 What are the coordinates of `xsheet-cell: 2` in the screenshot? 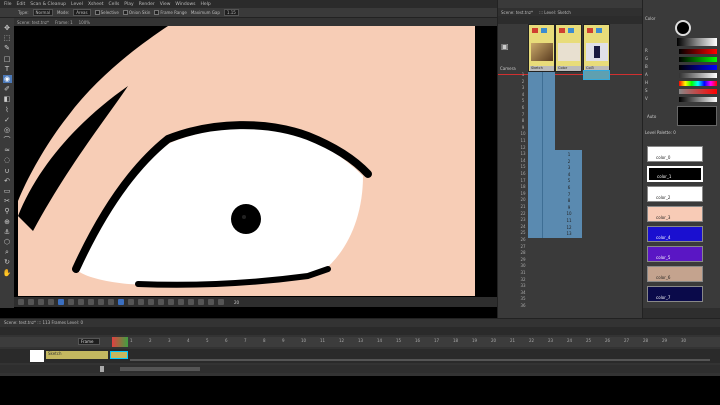 It's located at (569, 161).